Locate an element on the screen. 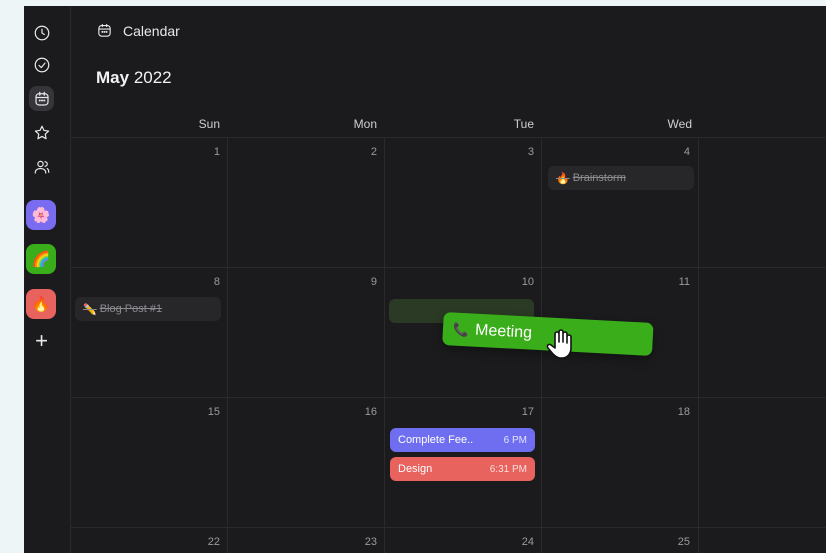 This screenshot has height=553, width=826. day-number: 2 is located at coordinates (373, 152).